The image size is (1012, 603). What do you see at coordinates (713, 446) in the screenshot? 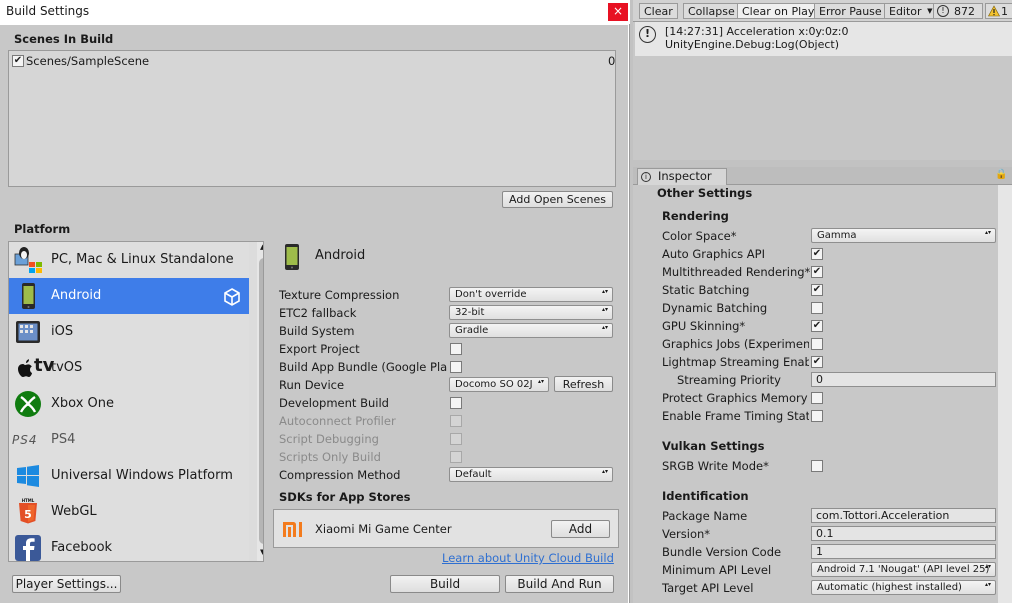
I see `vulkan-settings-title: Vulkan Settings` at bounding box center [713, 446].